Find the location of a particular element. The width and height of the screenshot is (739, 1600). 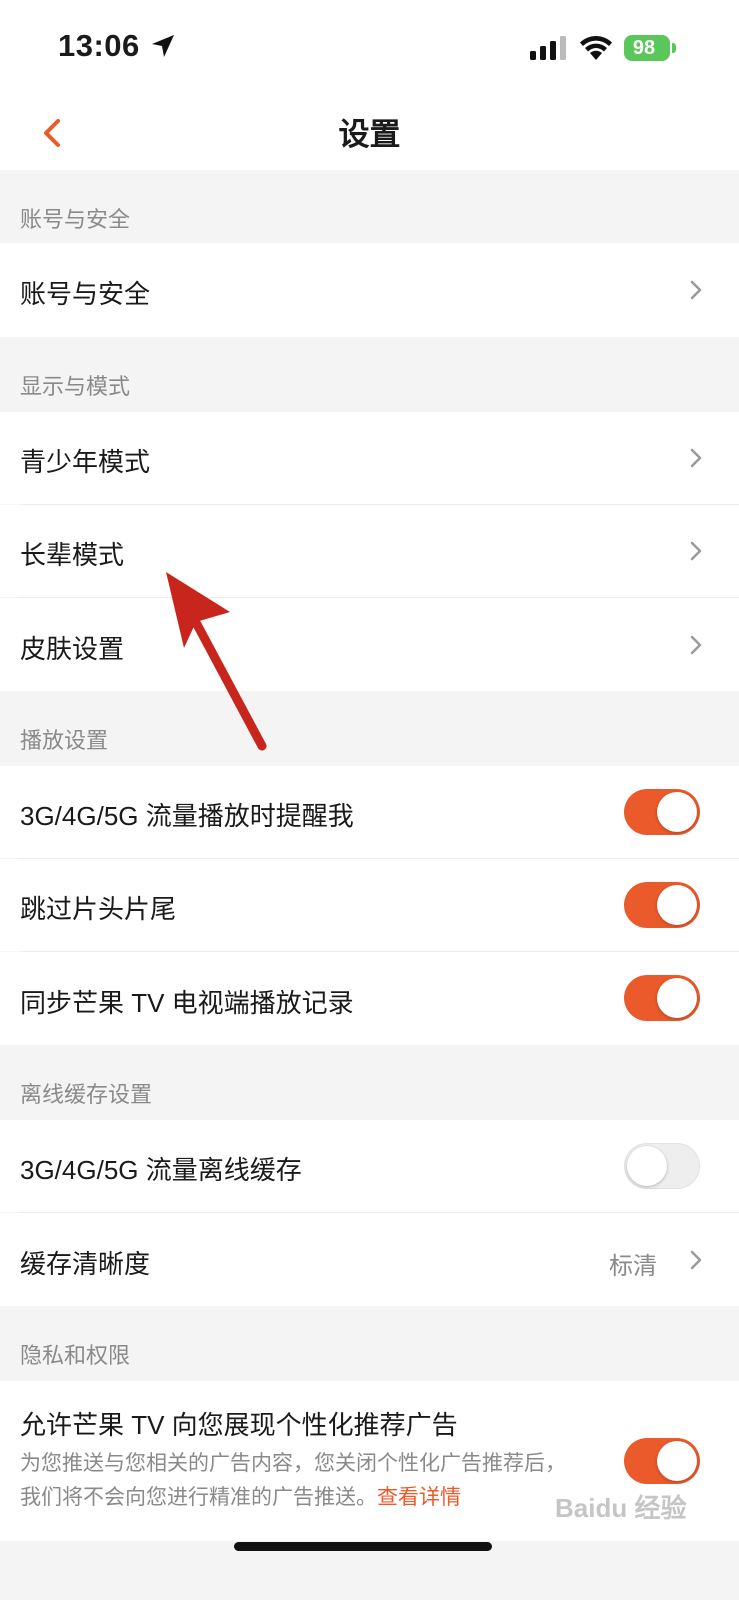

row-label: 3G/4G/5G 流量播放时提醒我 is located at coordinates (187, 816).